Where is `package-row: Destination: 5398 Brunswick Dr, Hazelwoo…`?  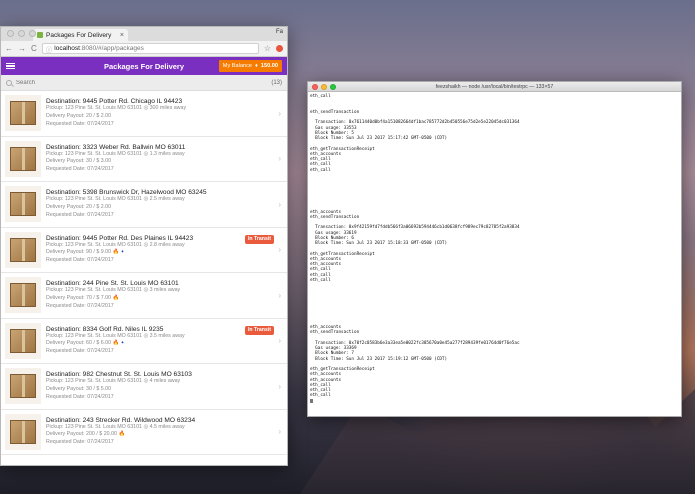
package-row: Destination: 5398 Brunswick Dr, Hazelwoo… is located at coordinates (144, 205).